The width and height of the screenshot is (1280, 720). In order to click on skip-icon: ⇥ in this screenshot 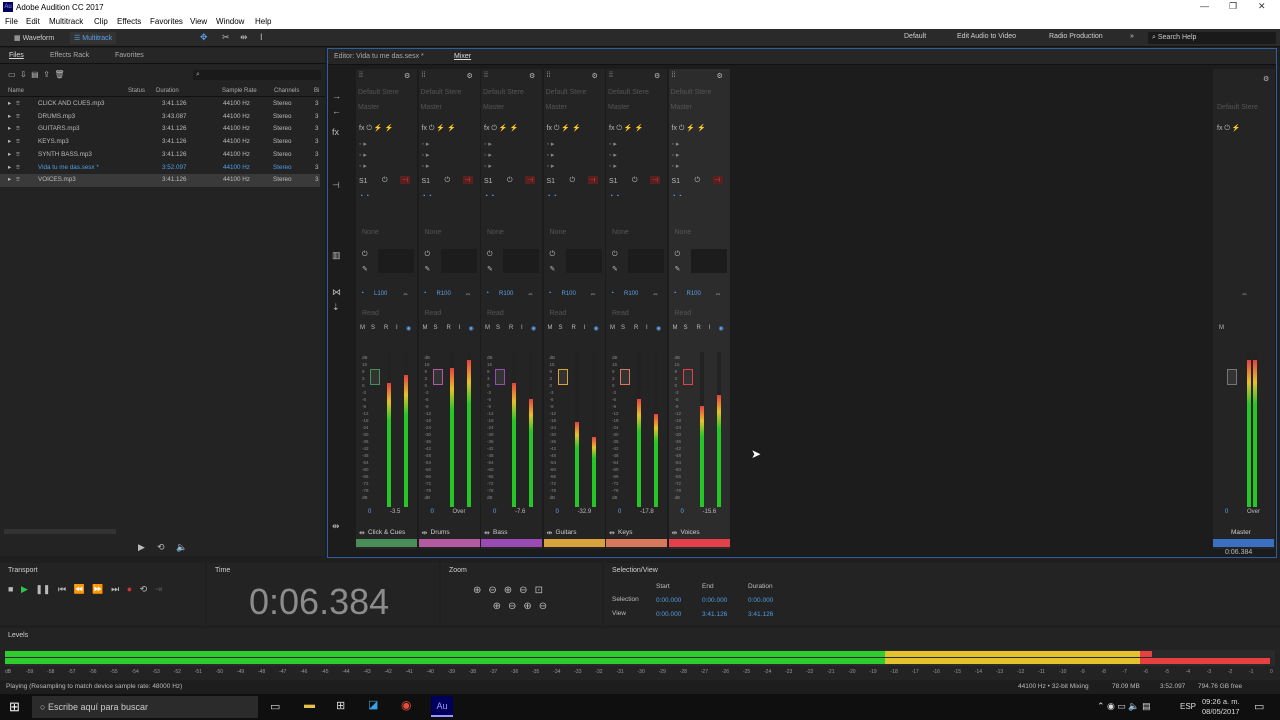, I will do `click(159, 589)`.